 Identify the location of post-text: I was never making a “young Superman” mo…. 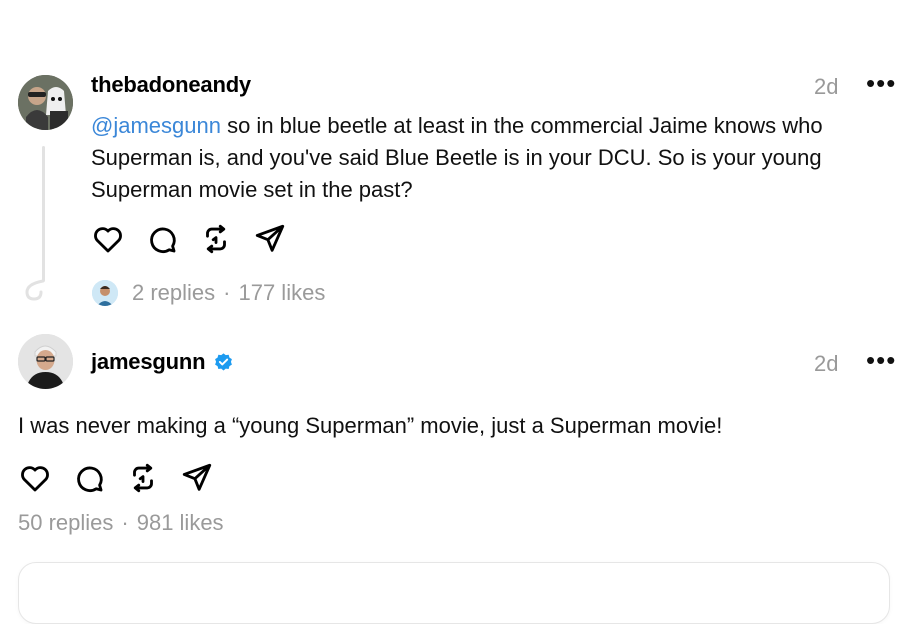
(370, 425).